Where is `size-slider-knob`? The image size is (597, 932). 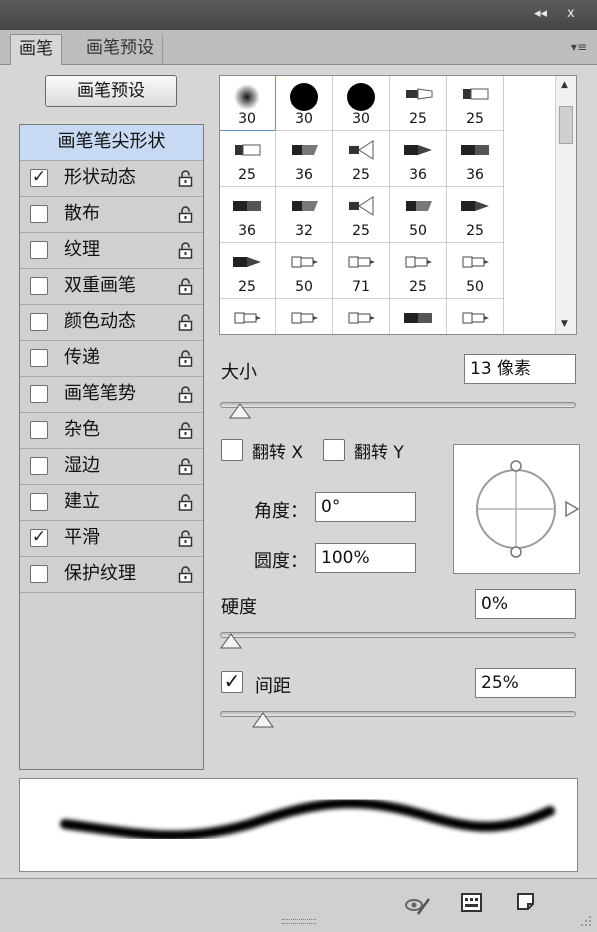
size-slider-knob is located at coordinates (240, 411).